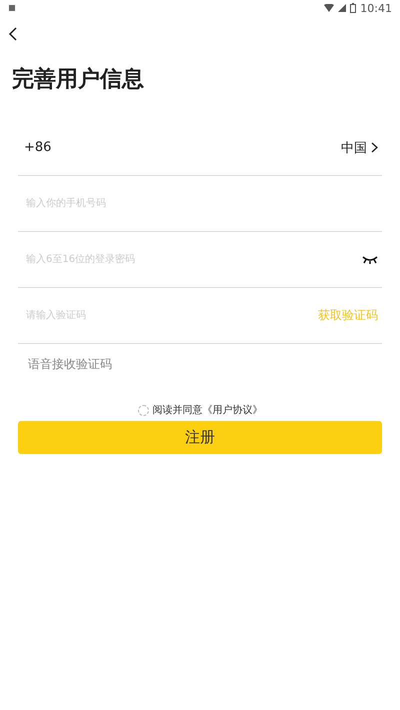  What do you see at coordinates (376, 8) in the screenshot?
I see `status-time: 10:41` at bounding box center [376, 8].